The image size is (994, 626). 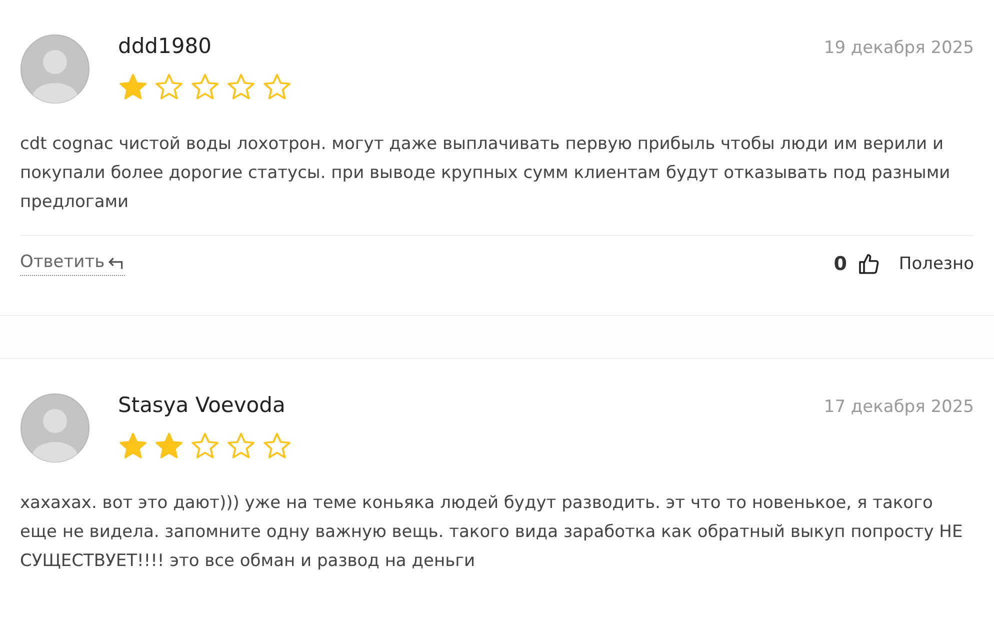 What do you see at coordinates (936, 264) in the screenshot?
I see `useful-label: Полезно` at bounding box center [936, 264].